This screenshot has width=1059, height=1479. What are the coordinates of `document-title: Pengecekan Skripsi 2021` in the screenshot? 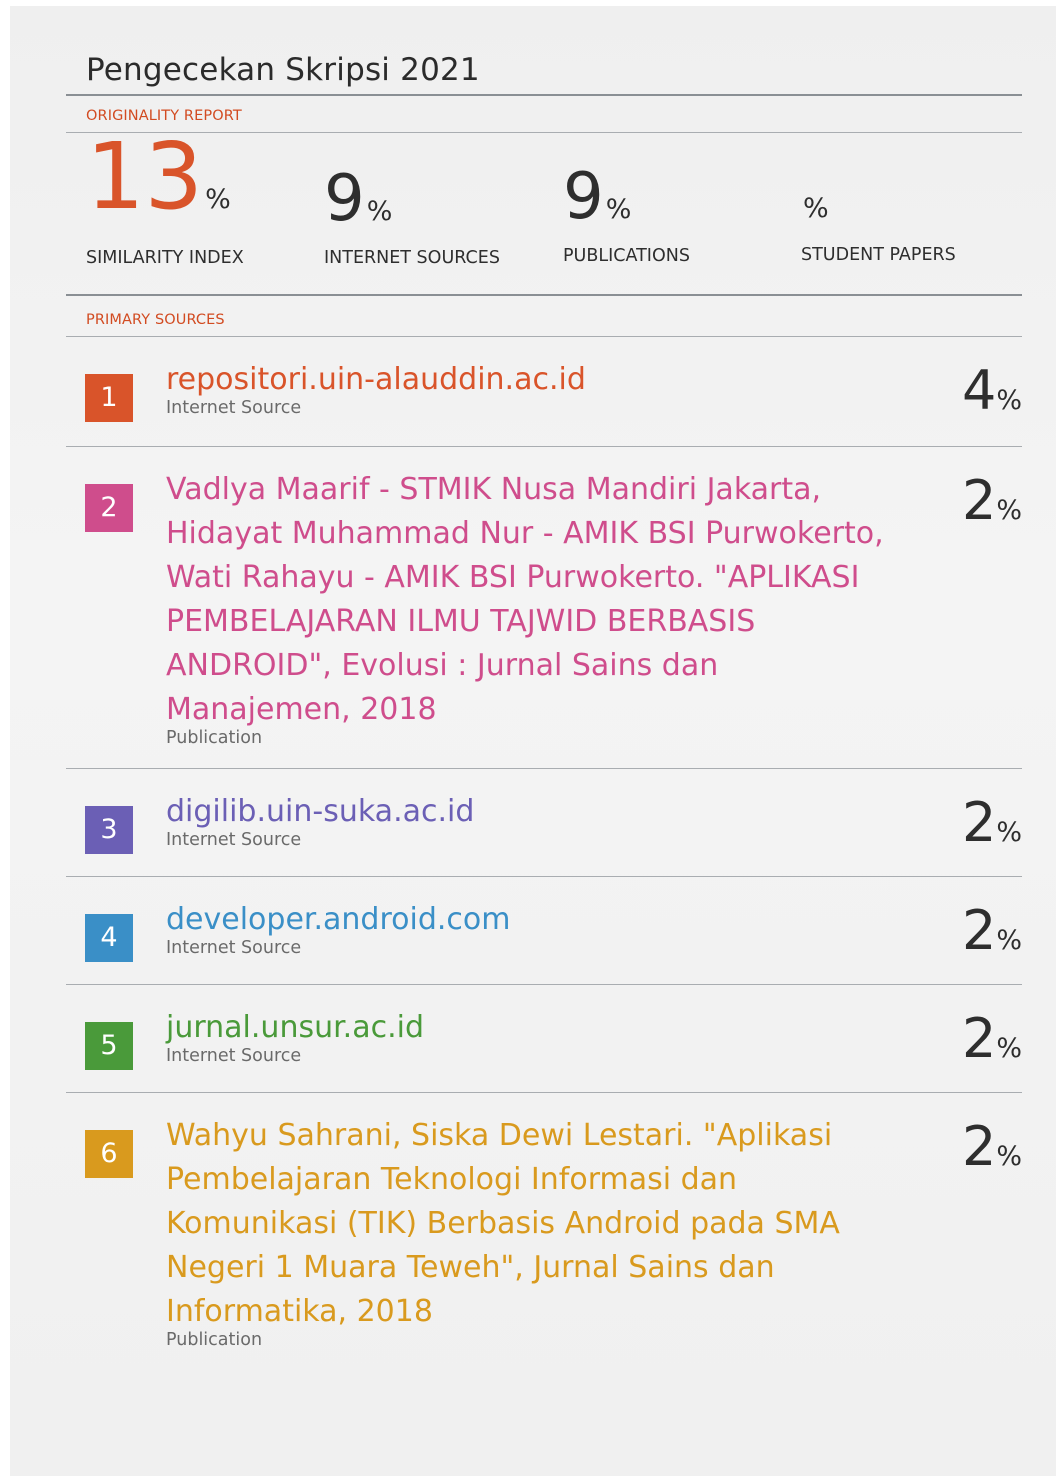 It's located at (283, 70).